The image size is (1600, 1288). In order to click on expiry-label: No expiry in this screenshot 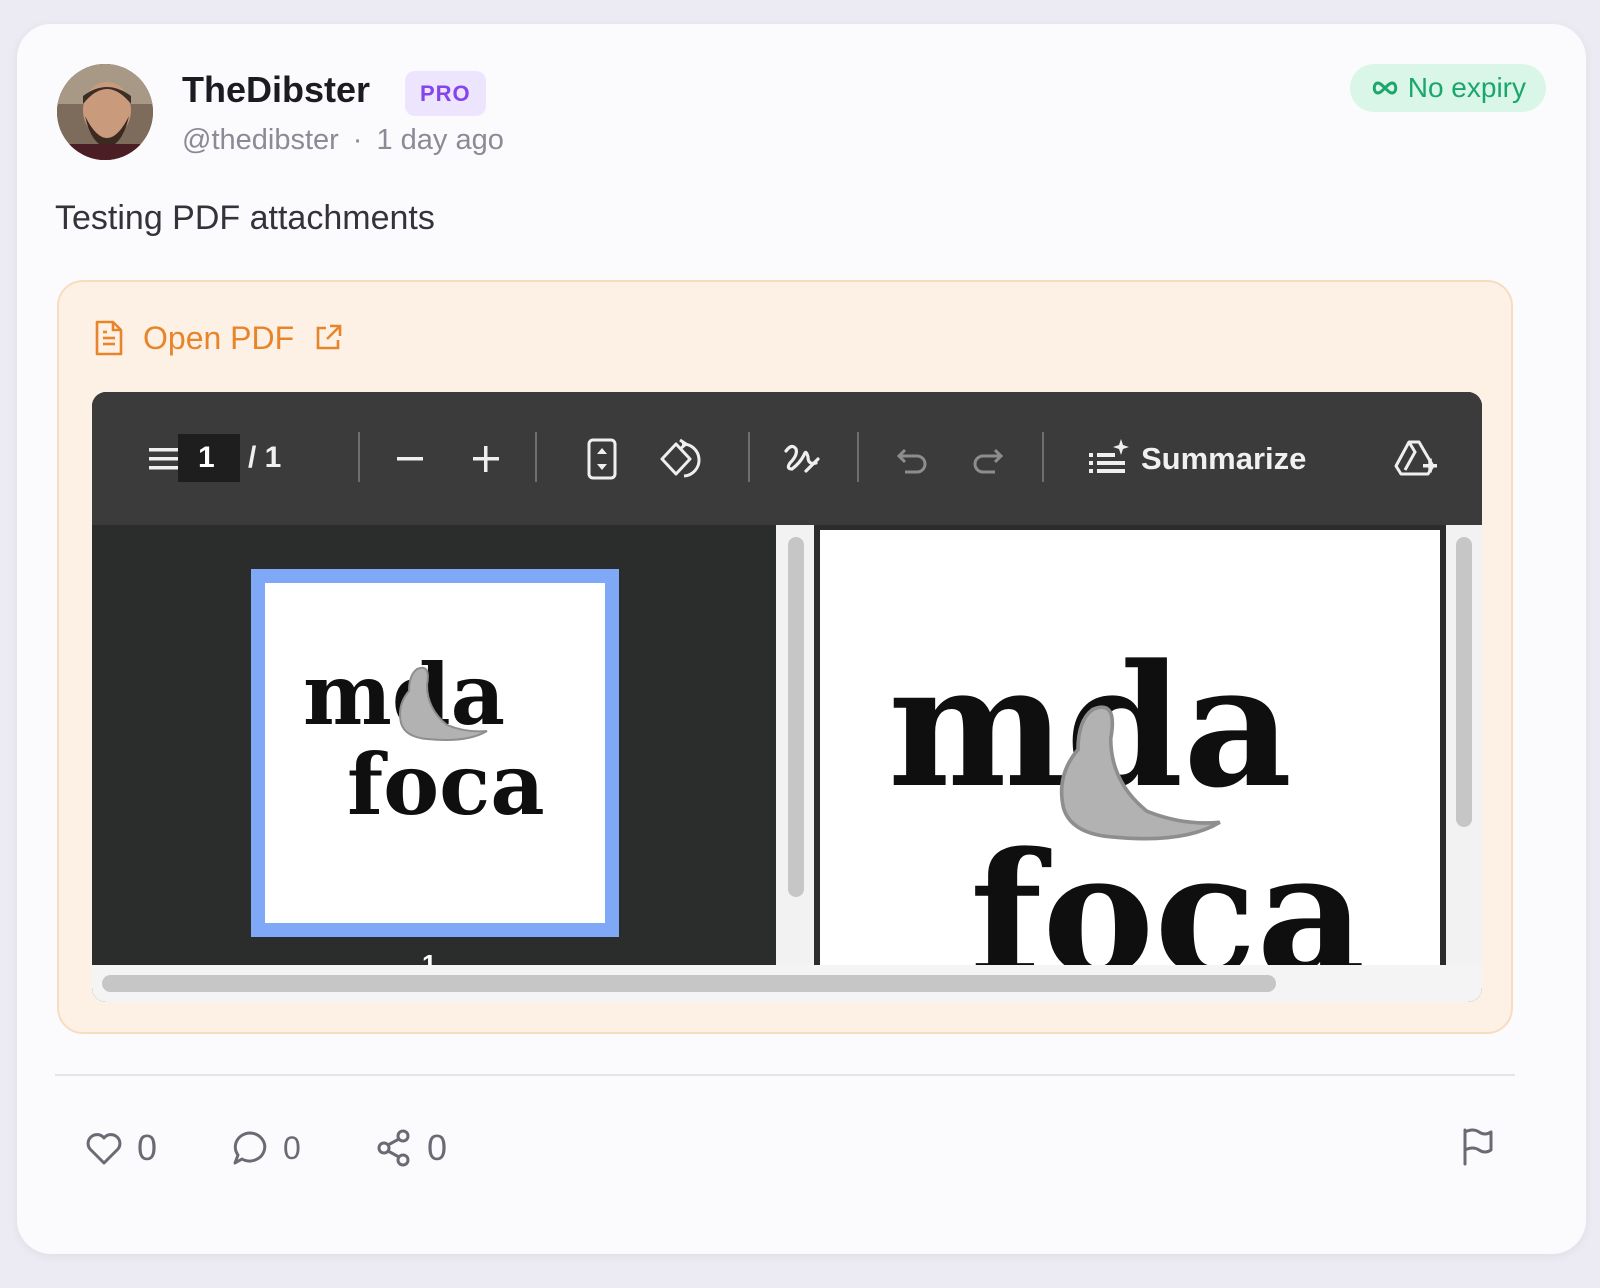, I will do `click(1466, 87)`.